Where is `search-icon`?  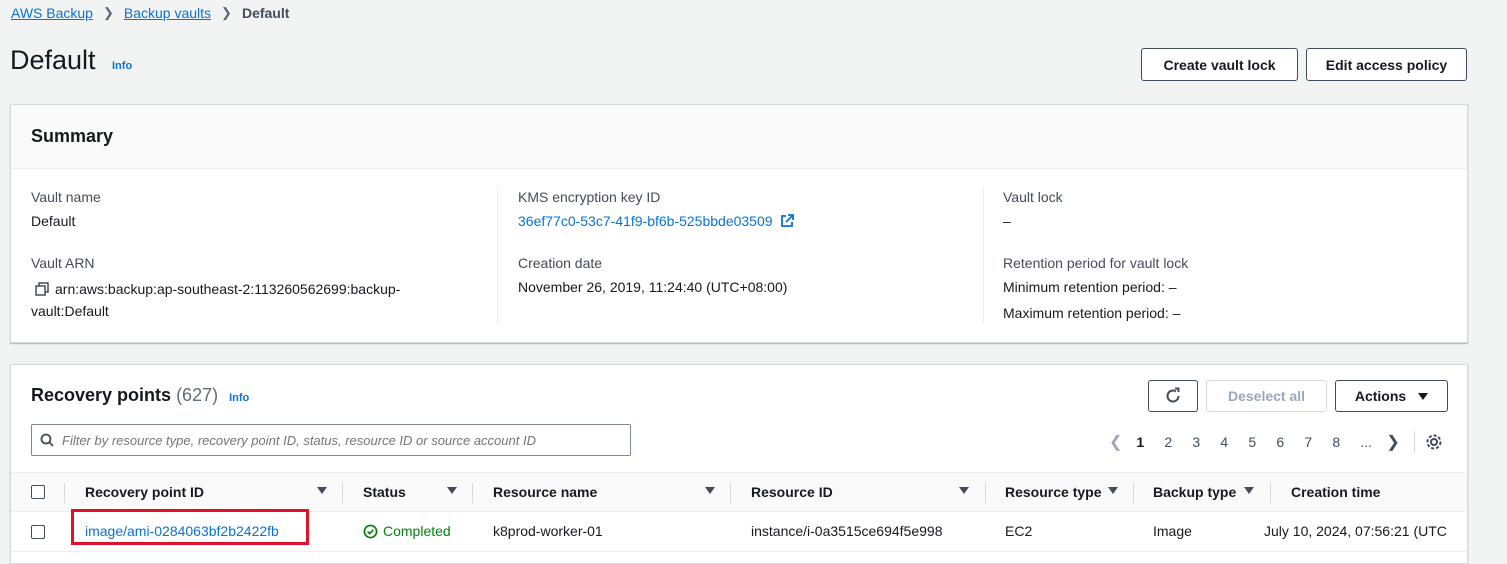
search-icon is located at coordinates (47, 440).